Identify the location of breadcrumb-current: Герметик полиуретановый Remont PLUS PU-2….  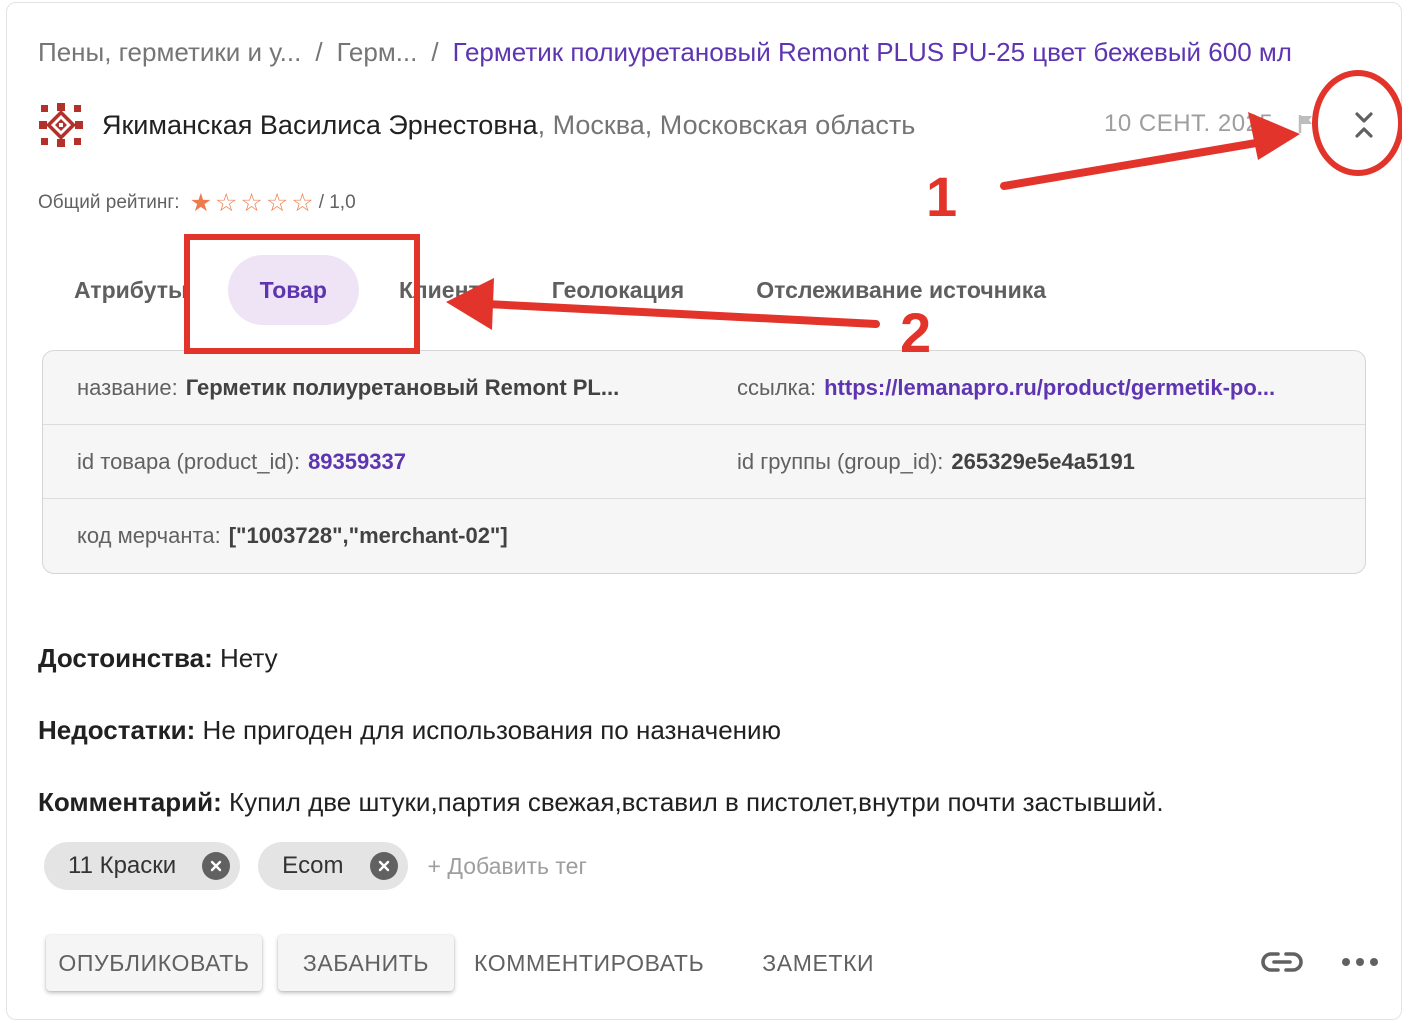
(872, 52).